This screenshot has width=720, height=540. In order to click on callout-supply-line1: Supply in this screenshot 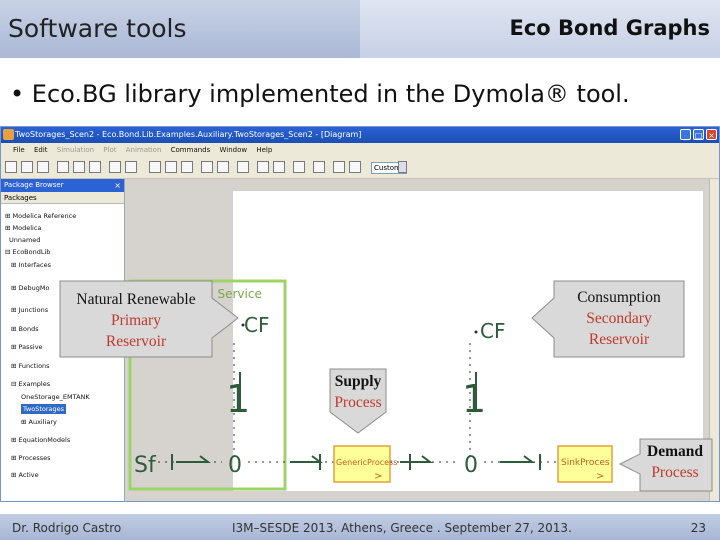, I will do `click(358, 381)`.